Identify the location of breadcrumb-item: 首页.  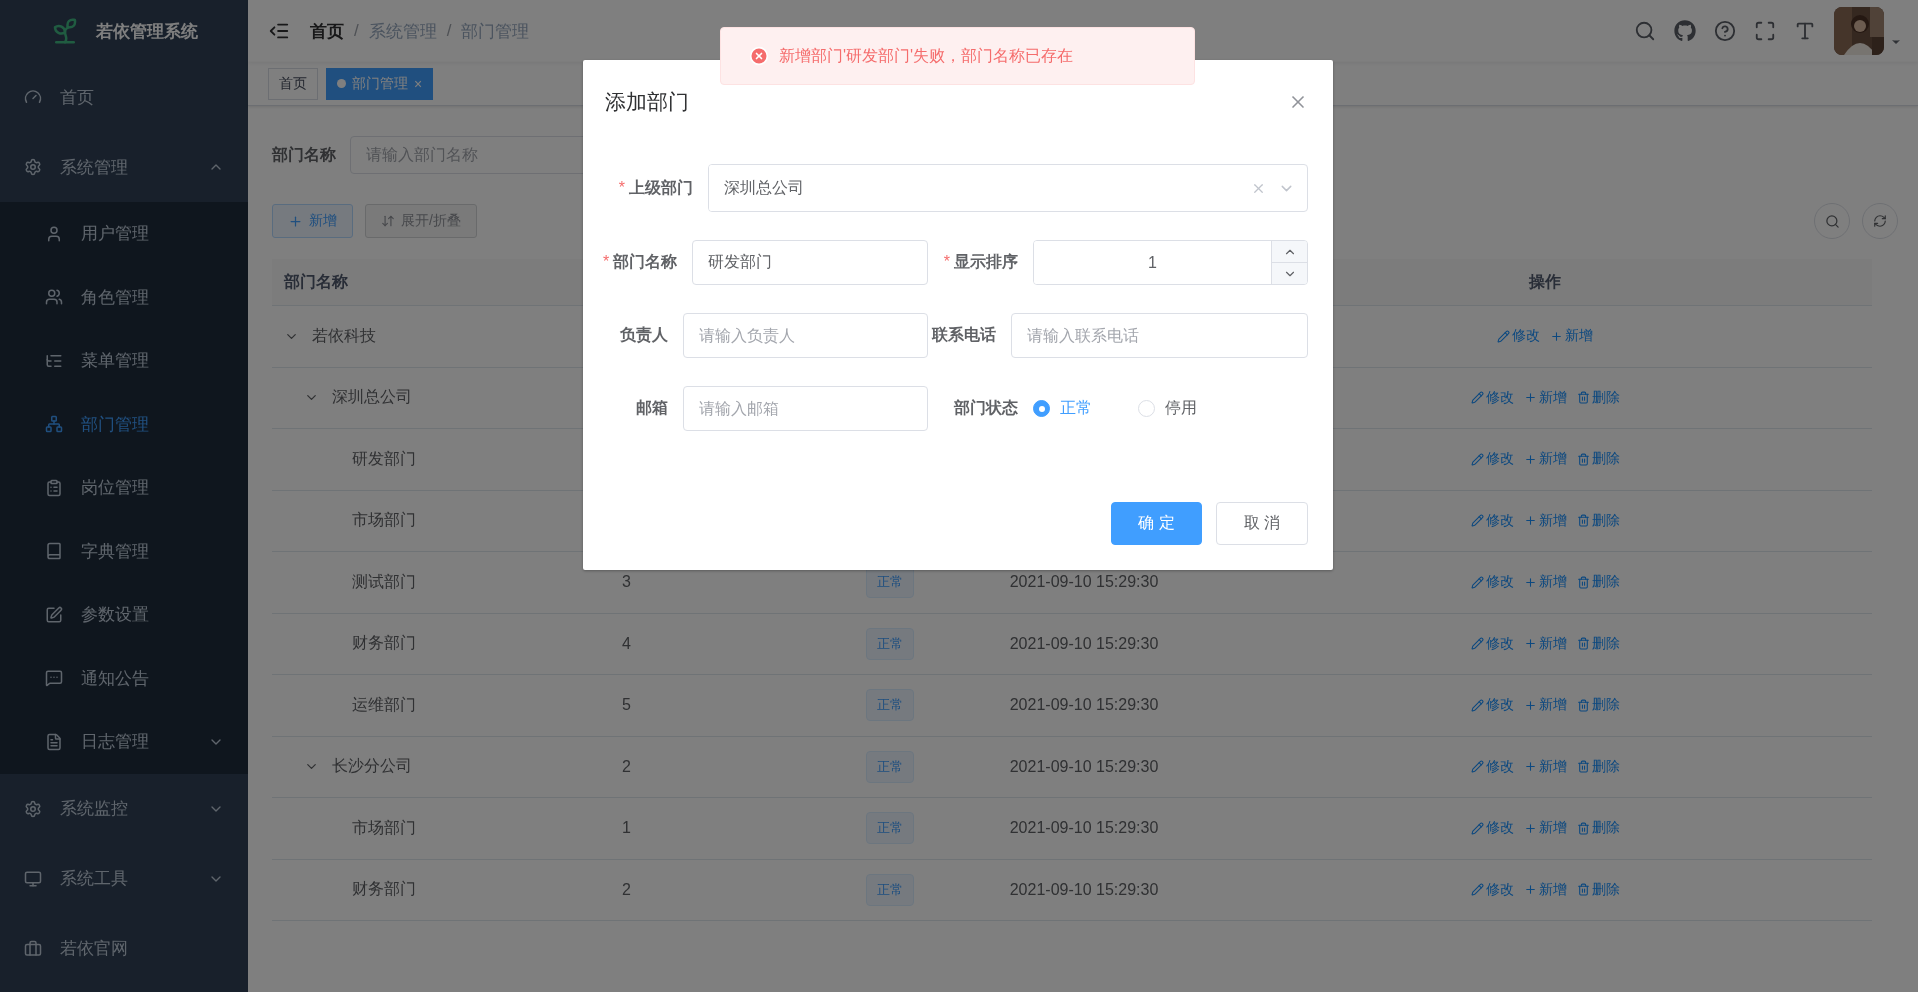
(327, 31).